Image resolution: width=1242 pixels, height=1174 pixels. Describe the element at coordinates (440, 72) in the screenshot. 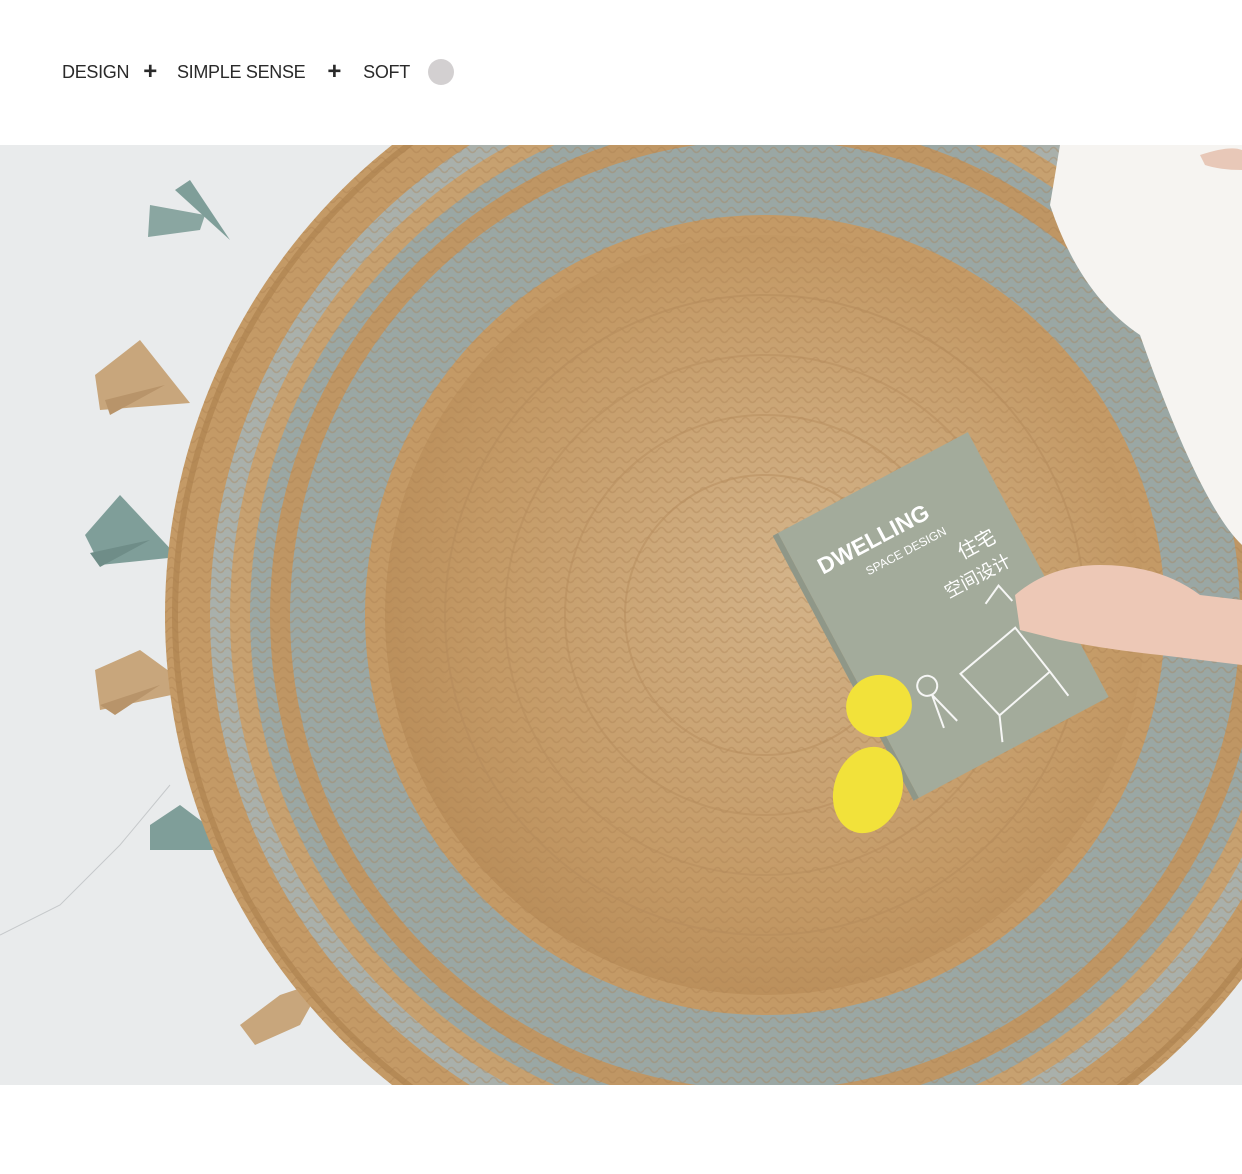

I see `color-swatch-dot` at that location.